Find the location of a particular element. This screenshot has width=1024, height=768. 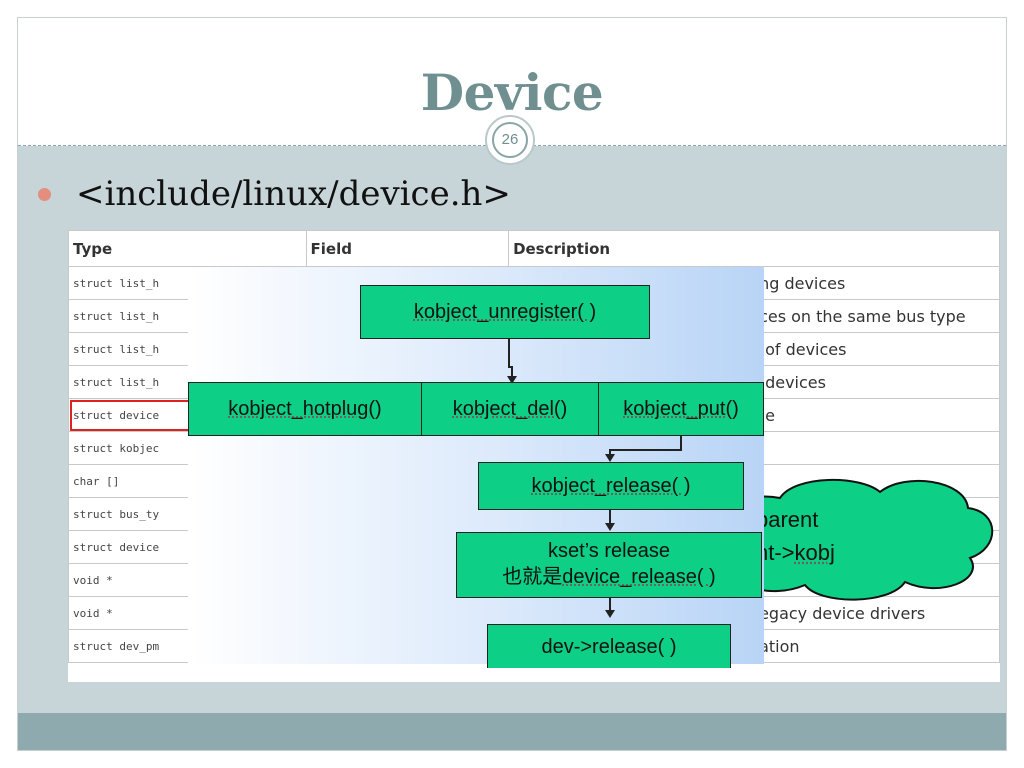

bullet-text: <include/linux/device.h> is located at coordinates (293, 194).